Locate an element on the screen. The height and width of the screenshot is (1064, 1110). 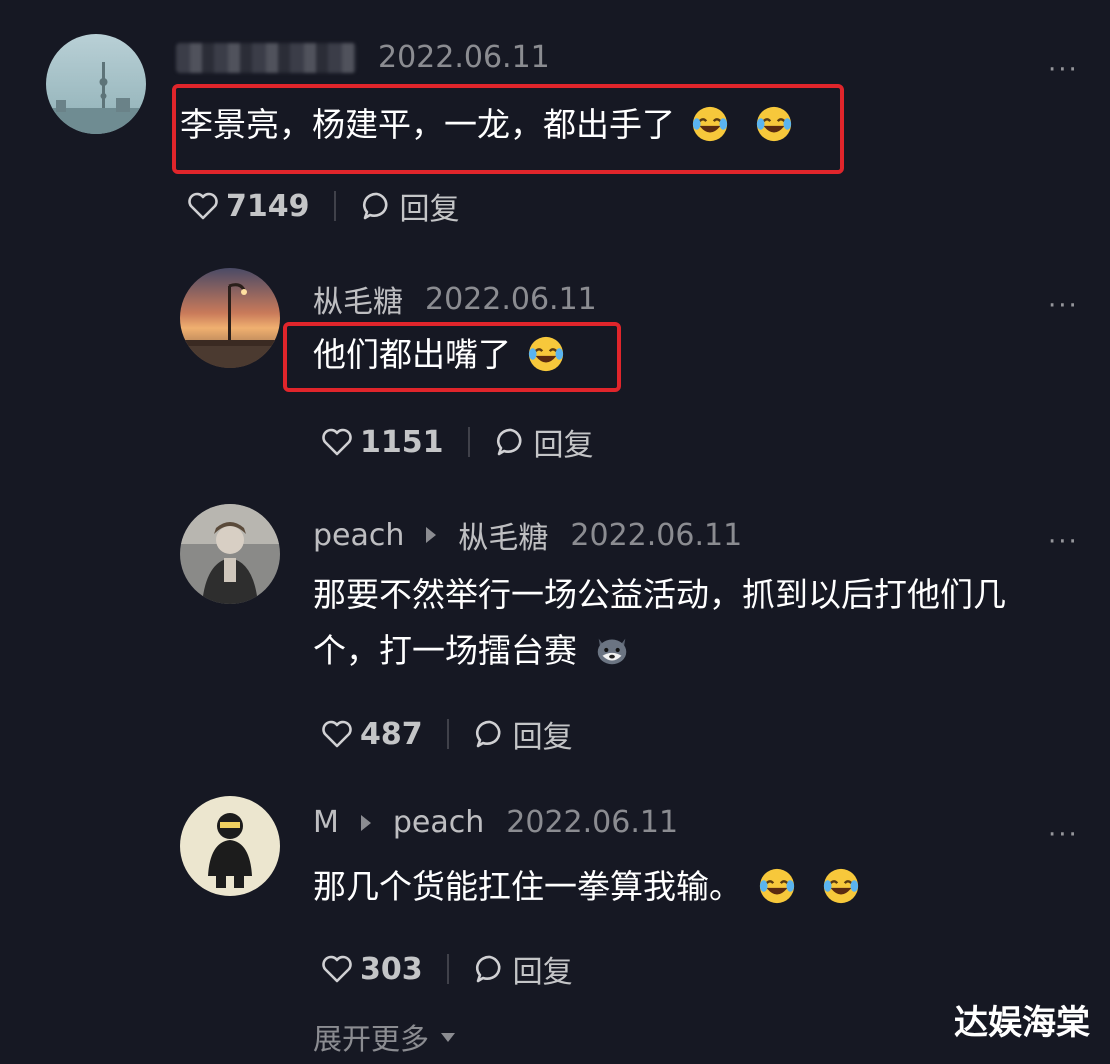
comment-text: 那要不然举行一场公益活动，抓到以后打他们几 is located at coordinates (659, 594).